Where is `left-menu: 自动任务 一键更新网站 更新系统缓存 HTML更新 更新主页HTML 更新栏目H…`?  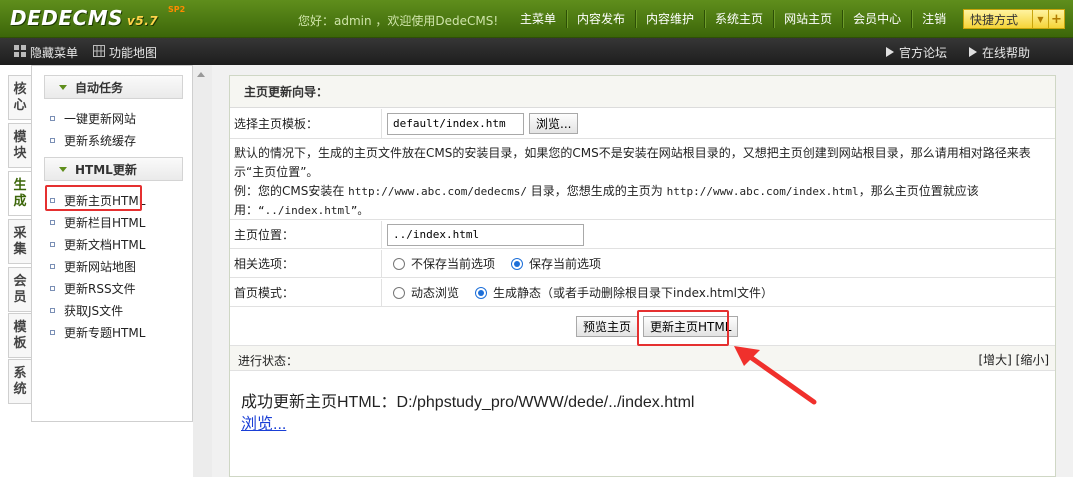 left-menu: 自动任务 一键更新网站 更新系统缓存 HTML更新 更新主页HTML 更新栏目H… is located at coordinates (112, 243).